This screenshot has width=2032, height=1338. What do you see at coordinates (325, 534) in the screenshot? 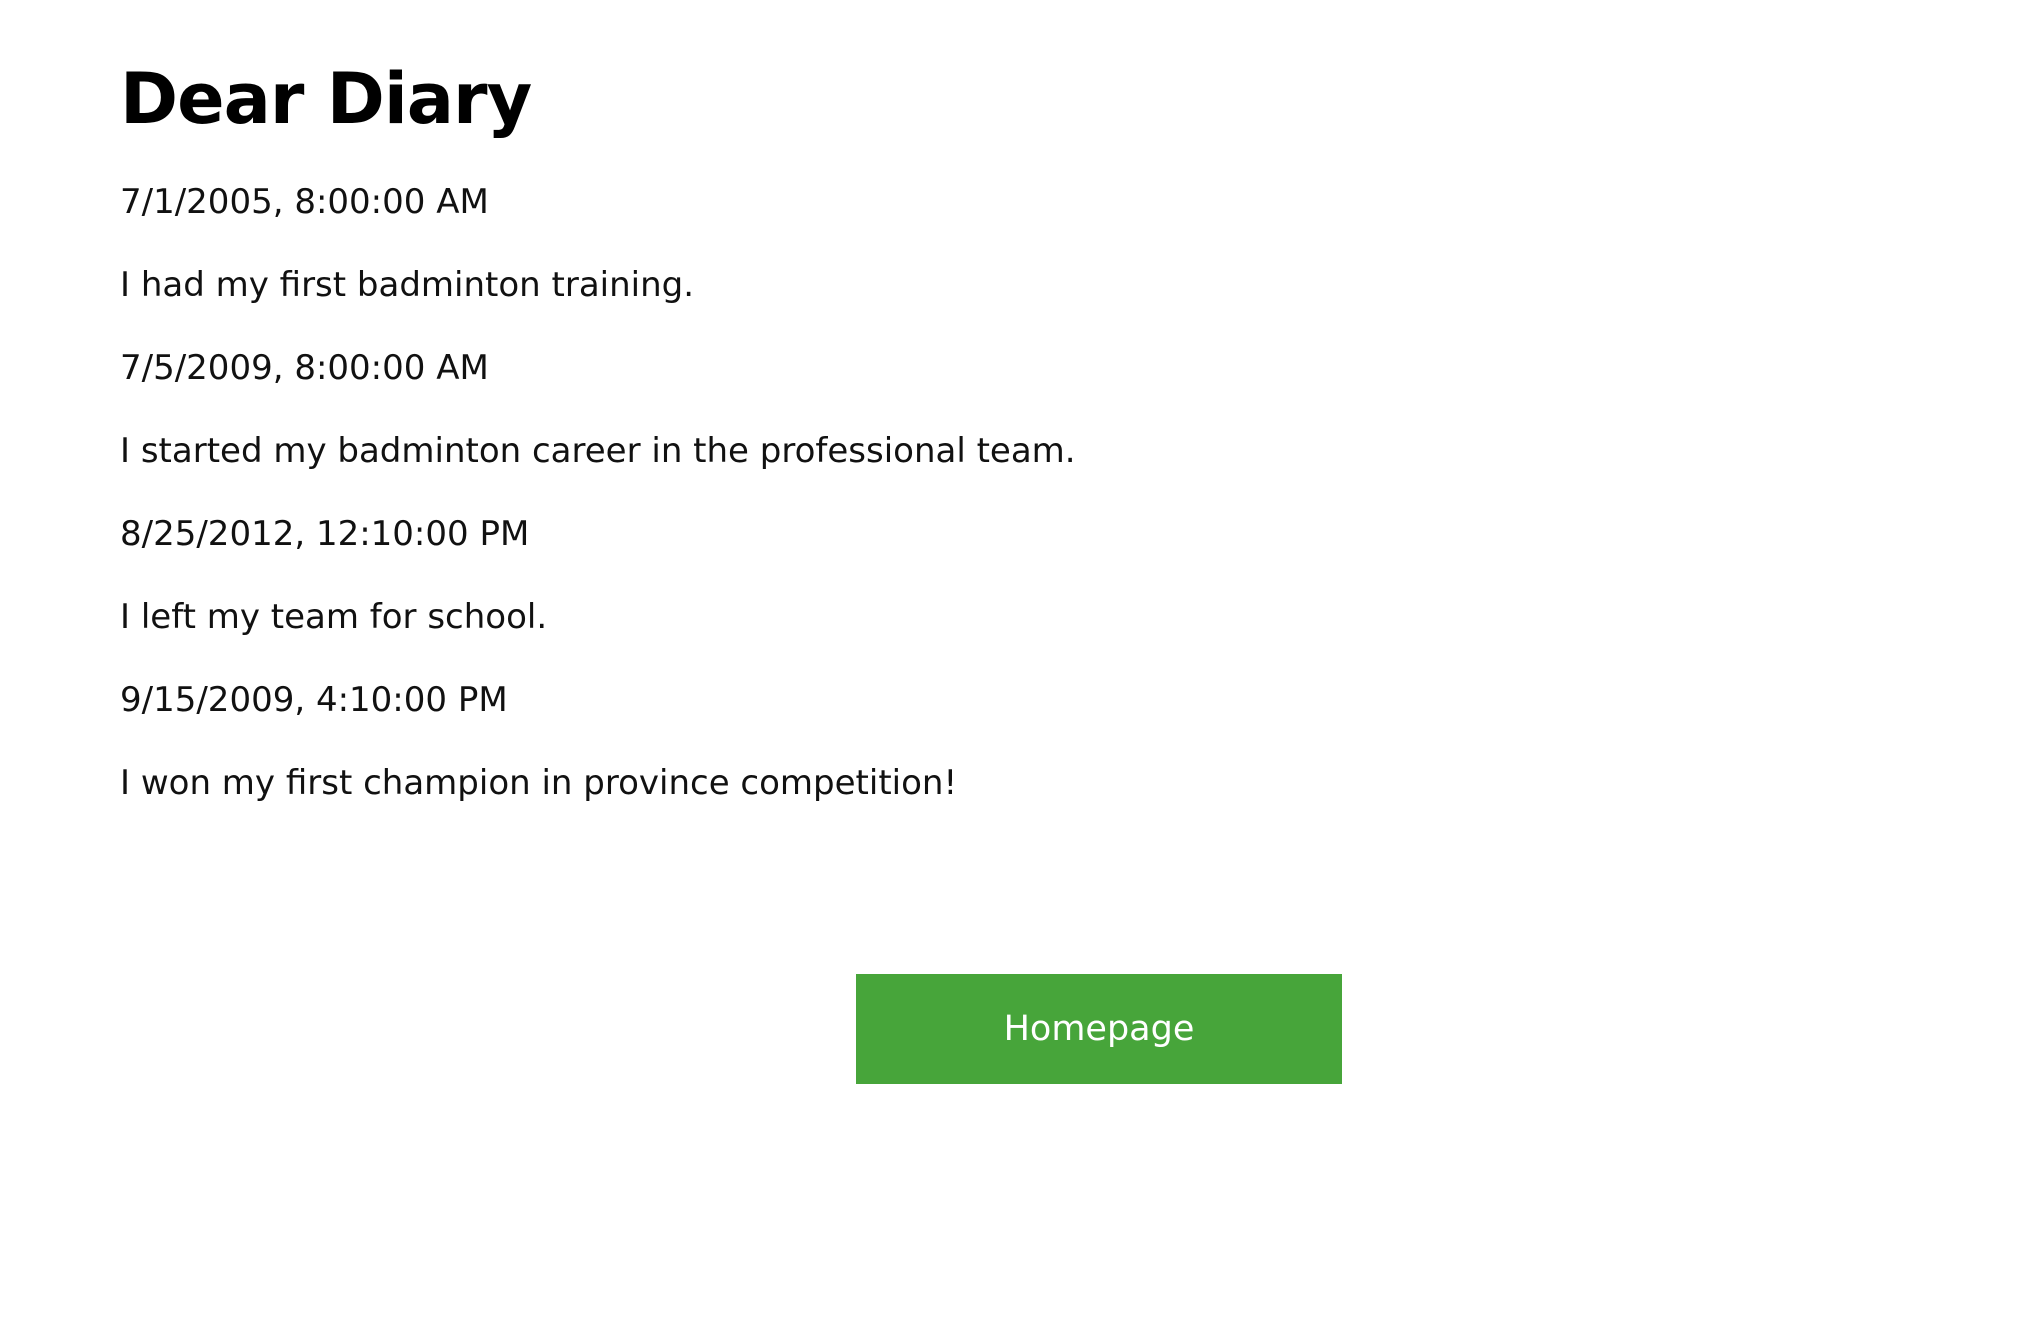
I see `entry-date: 8/25/2012, 12:10:00 PM` at bounding box center [325, 534].